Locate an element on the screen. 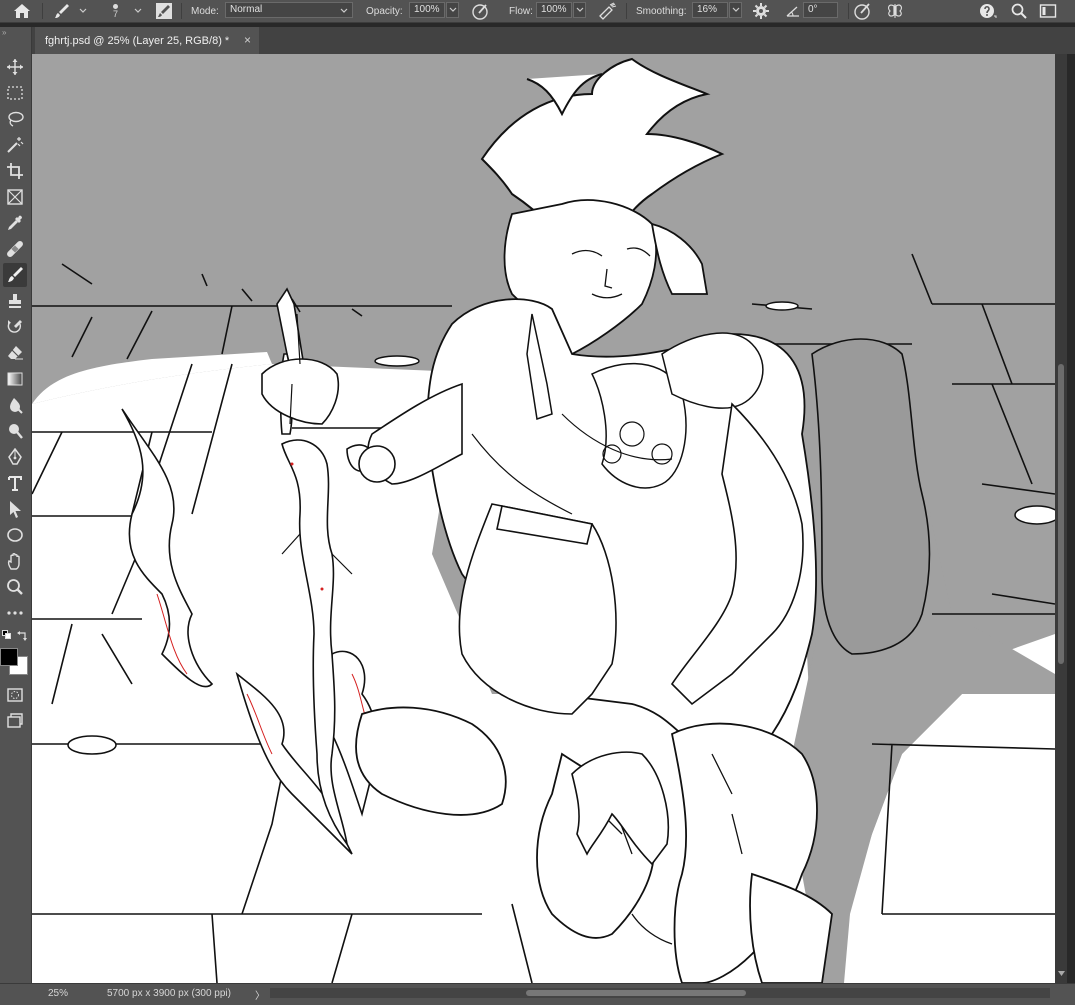 This screenshot has width=1075, height=1005. path-select-icon is located at coordinates (15, 509).